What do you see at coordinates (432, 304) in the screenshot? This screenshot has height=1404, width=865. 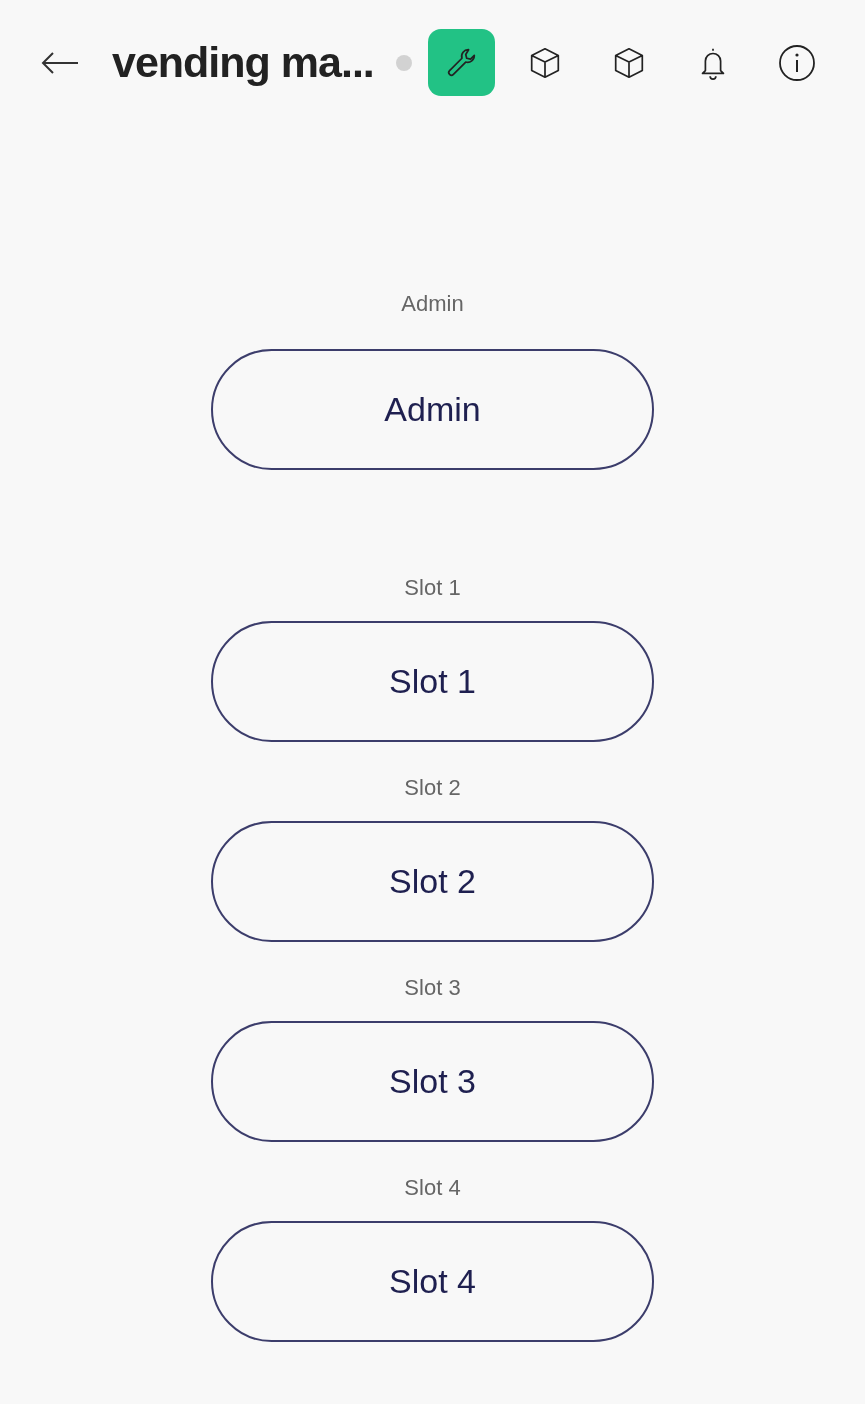 I see `section-label: Admin` at bounding box center [432, 304].